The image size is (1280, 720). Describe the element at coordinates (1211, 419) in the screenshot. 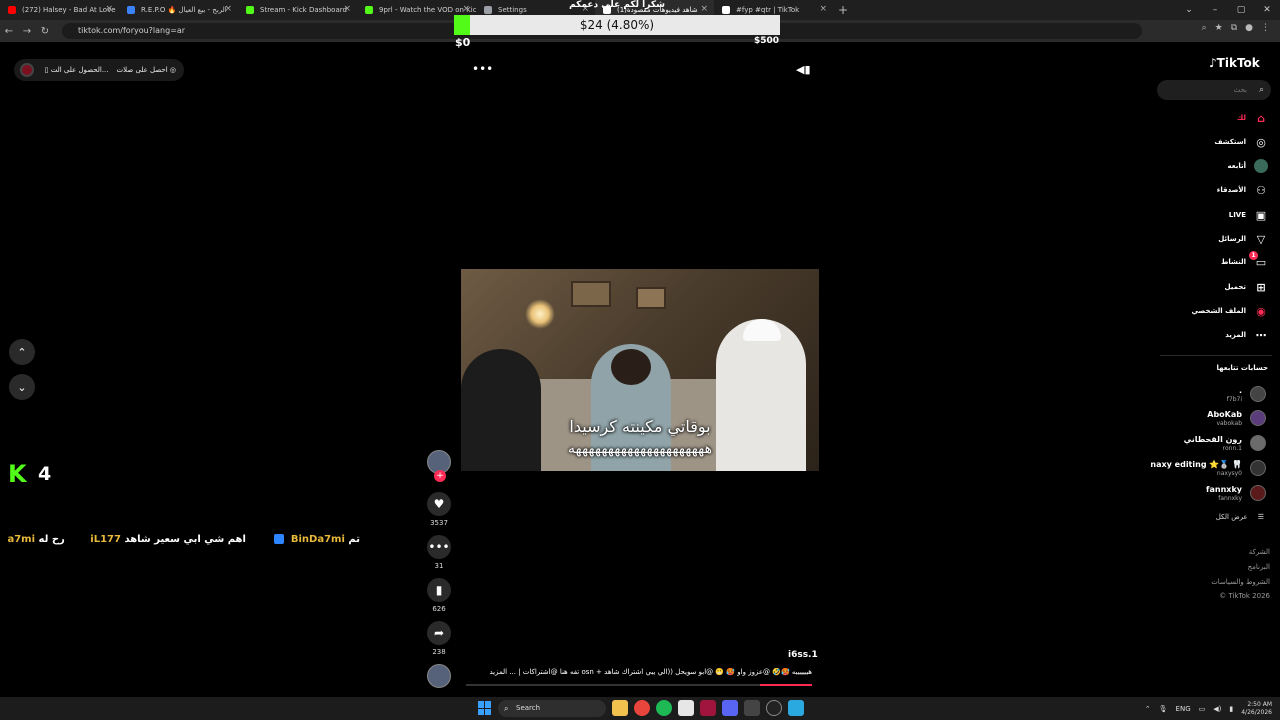

I see `following-account: AboKab vabokab` at that location.